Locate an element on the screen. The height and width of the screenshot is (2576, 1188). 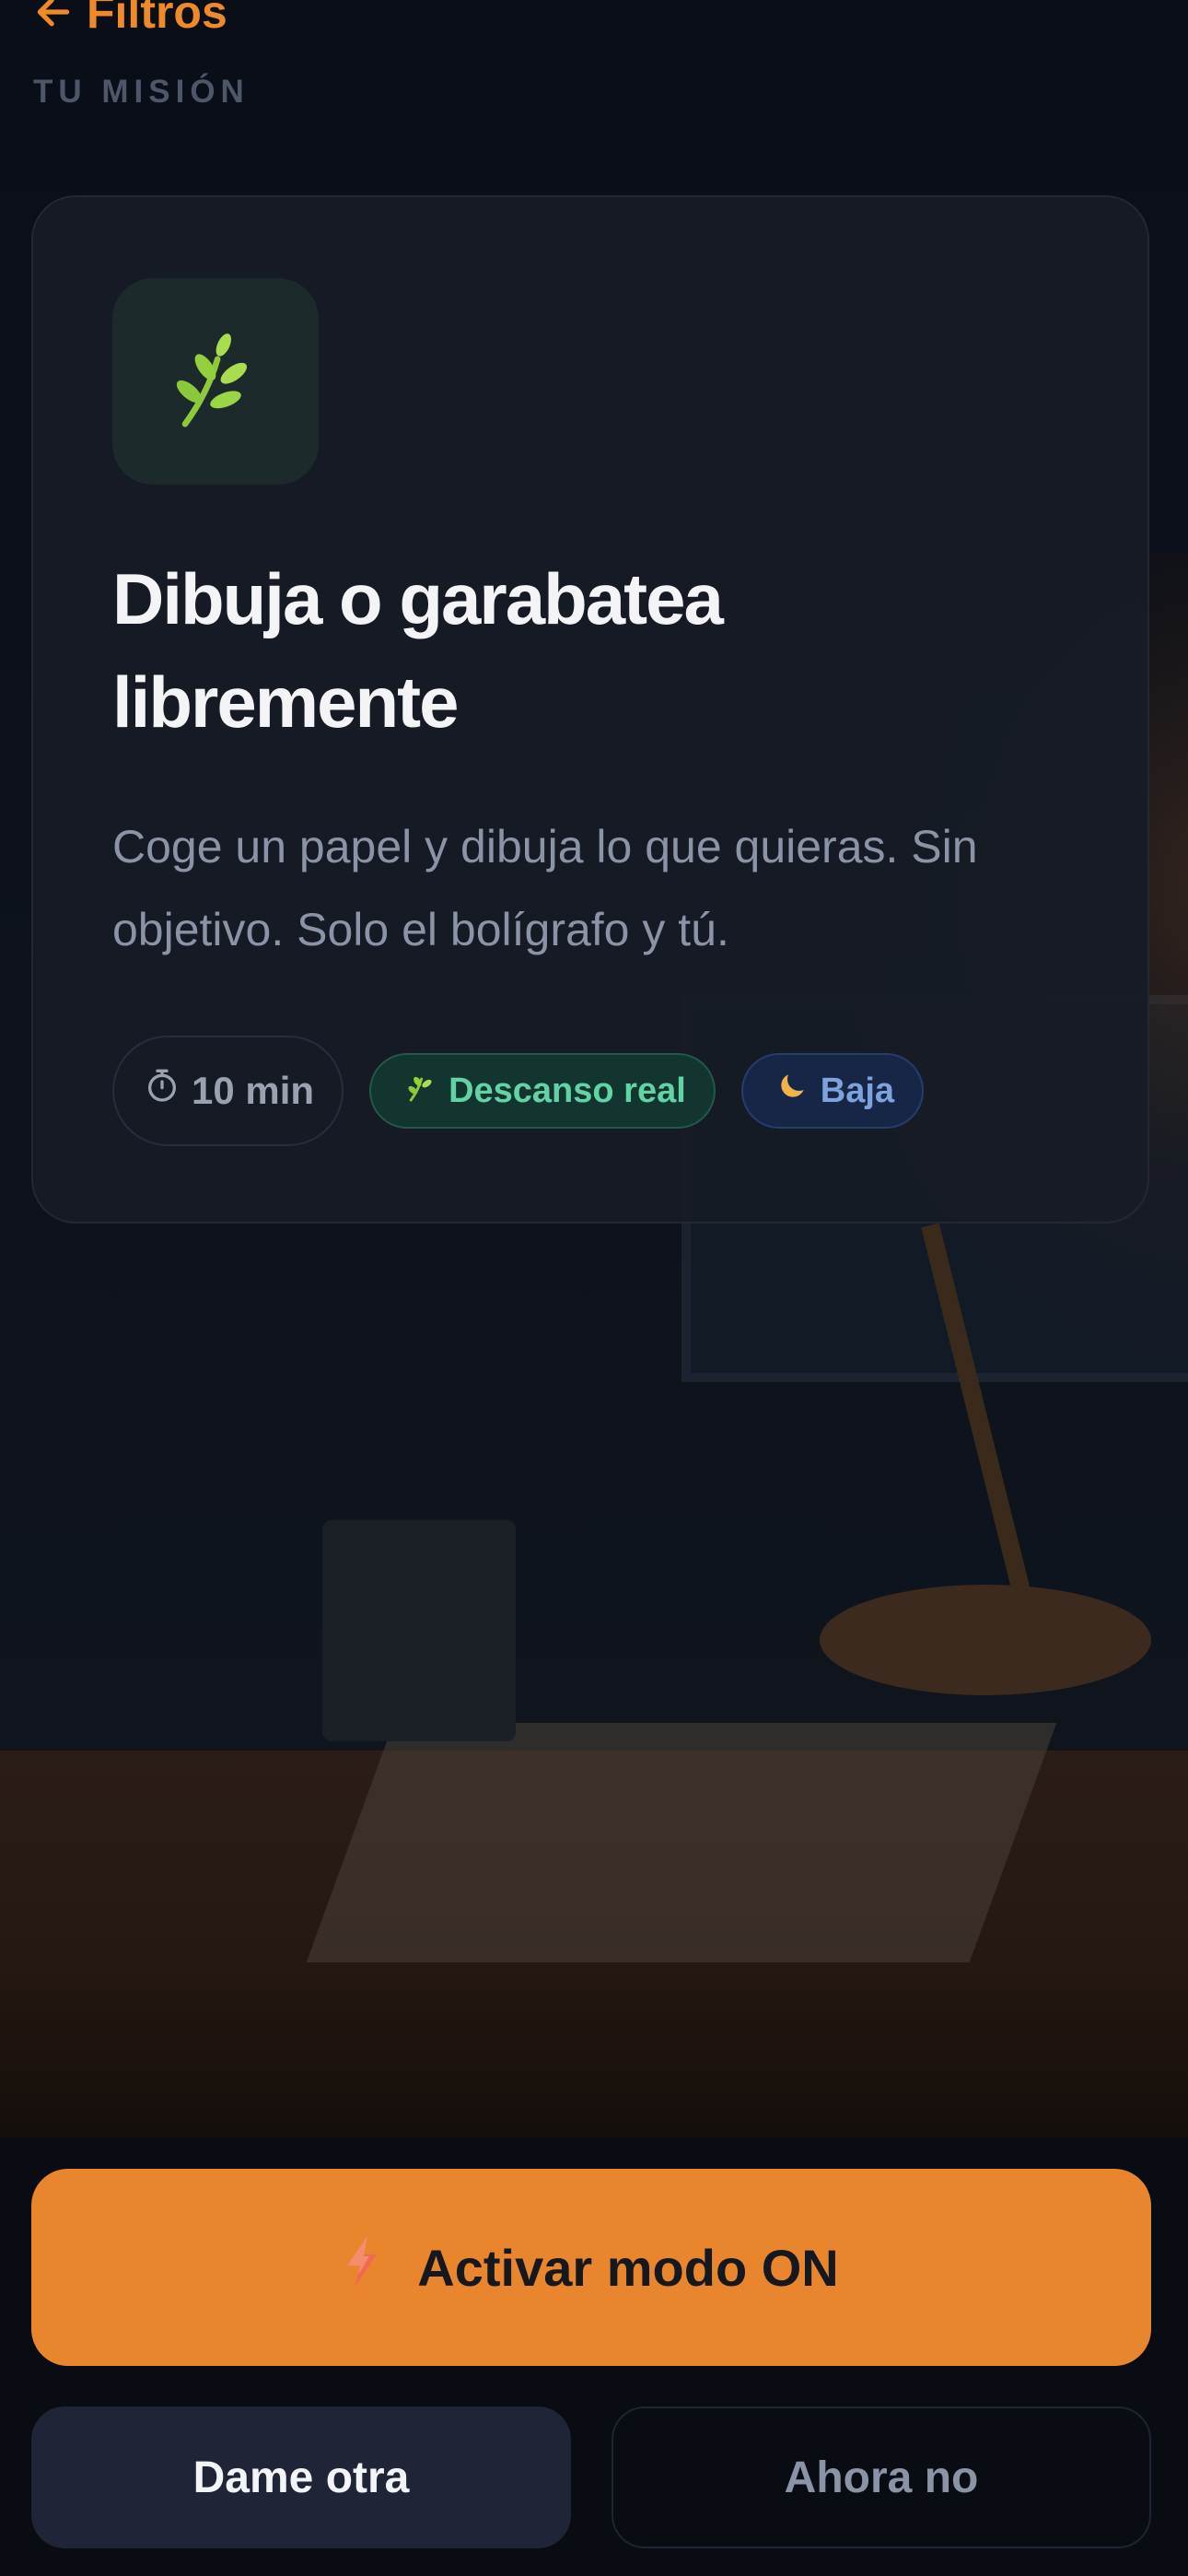
mission-icon-tile is located at coordinates (215, 381).